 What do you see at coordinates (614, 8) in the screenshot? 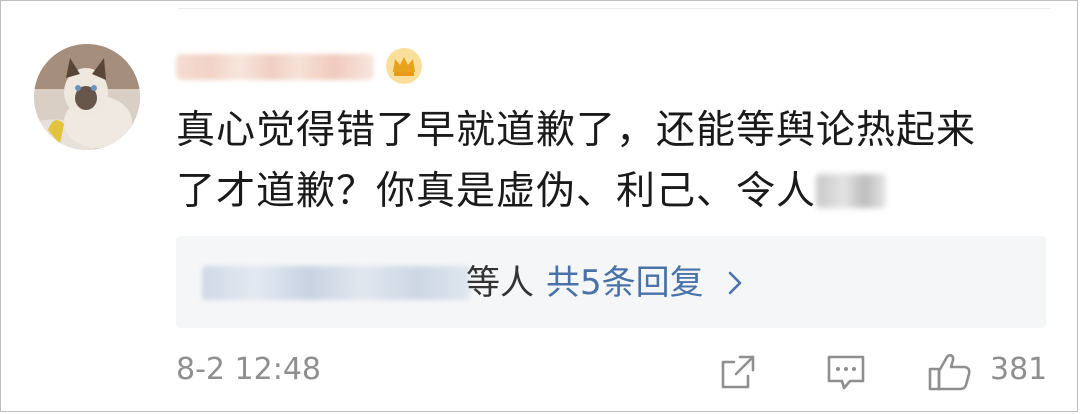
I see `divider` at bounding box center [614, 8].